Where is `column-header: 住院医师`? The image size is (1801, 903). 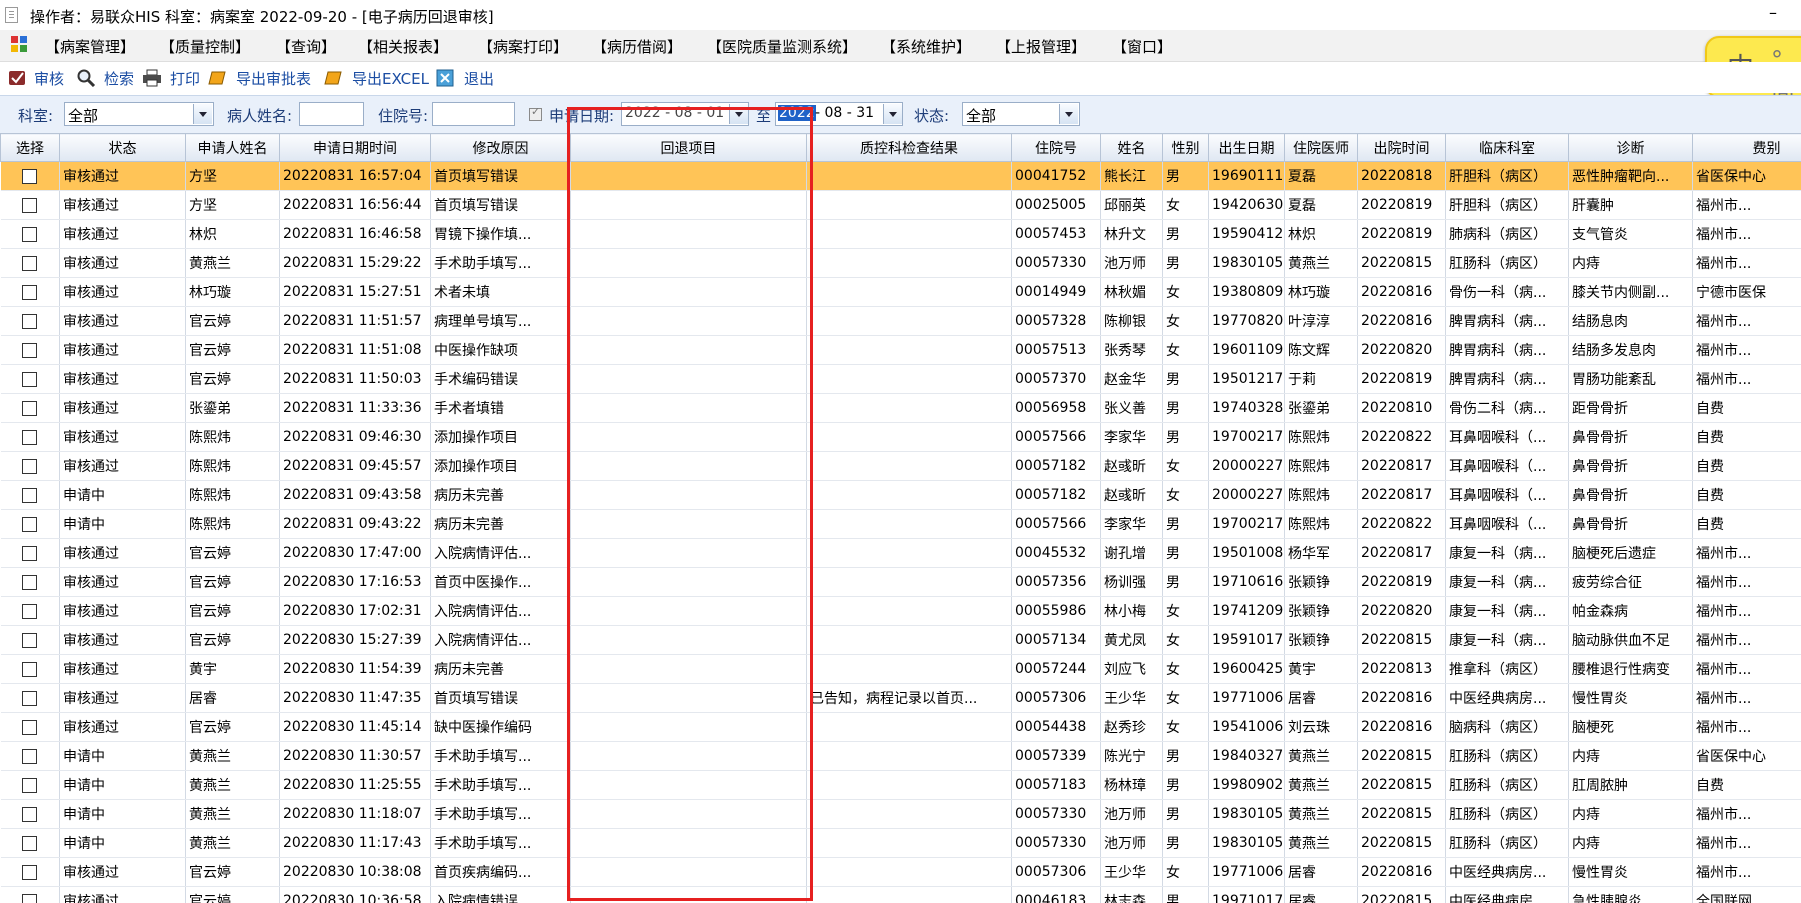
column-header: 住院医师 is located at coordinates (1321, 147).